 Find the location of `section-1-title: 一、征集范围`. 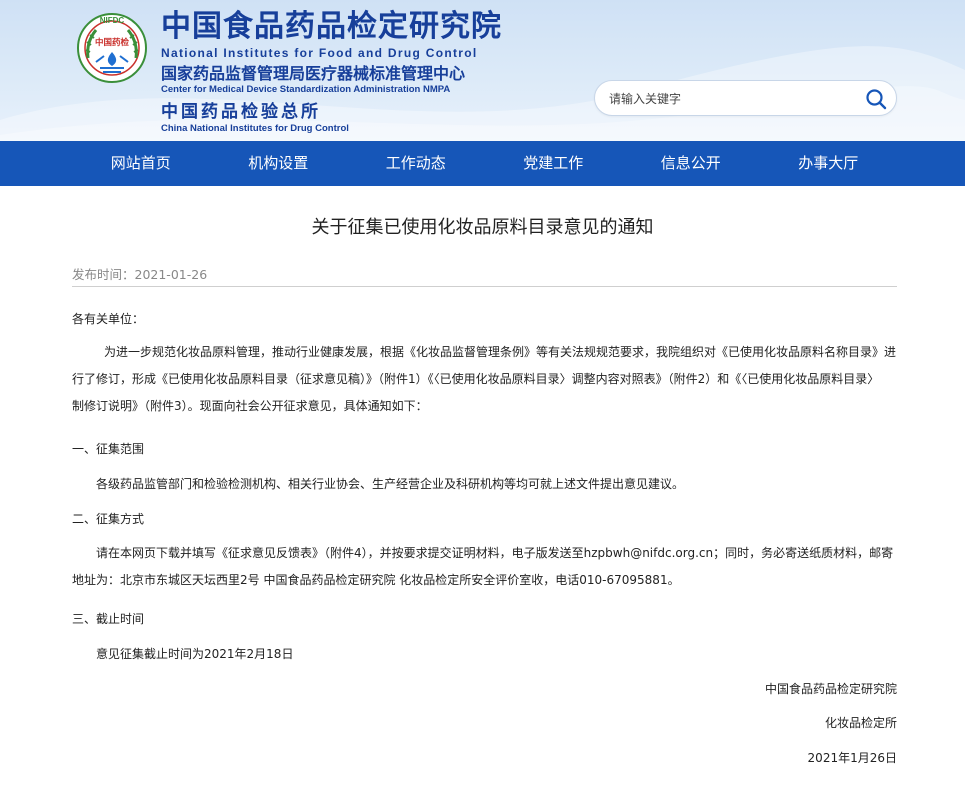

section-1-title: 一、征集范围 is located at coordinates (108, 449).